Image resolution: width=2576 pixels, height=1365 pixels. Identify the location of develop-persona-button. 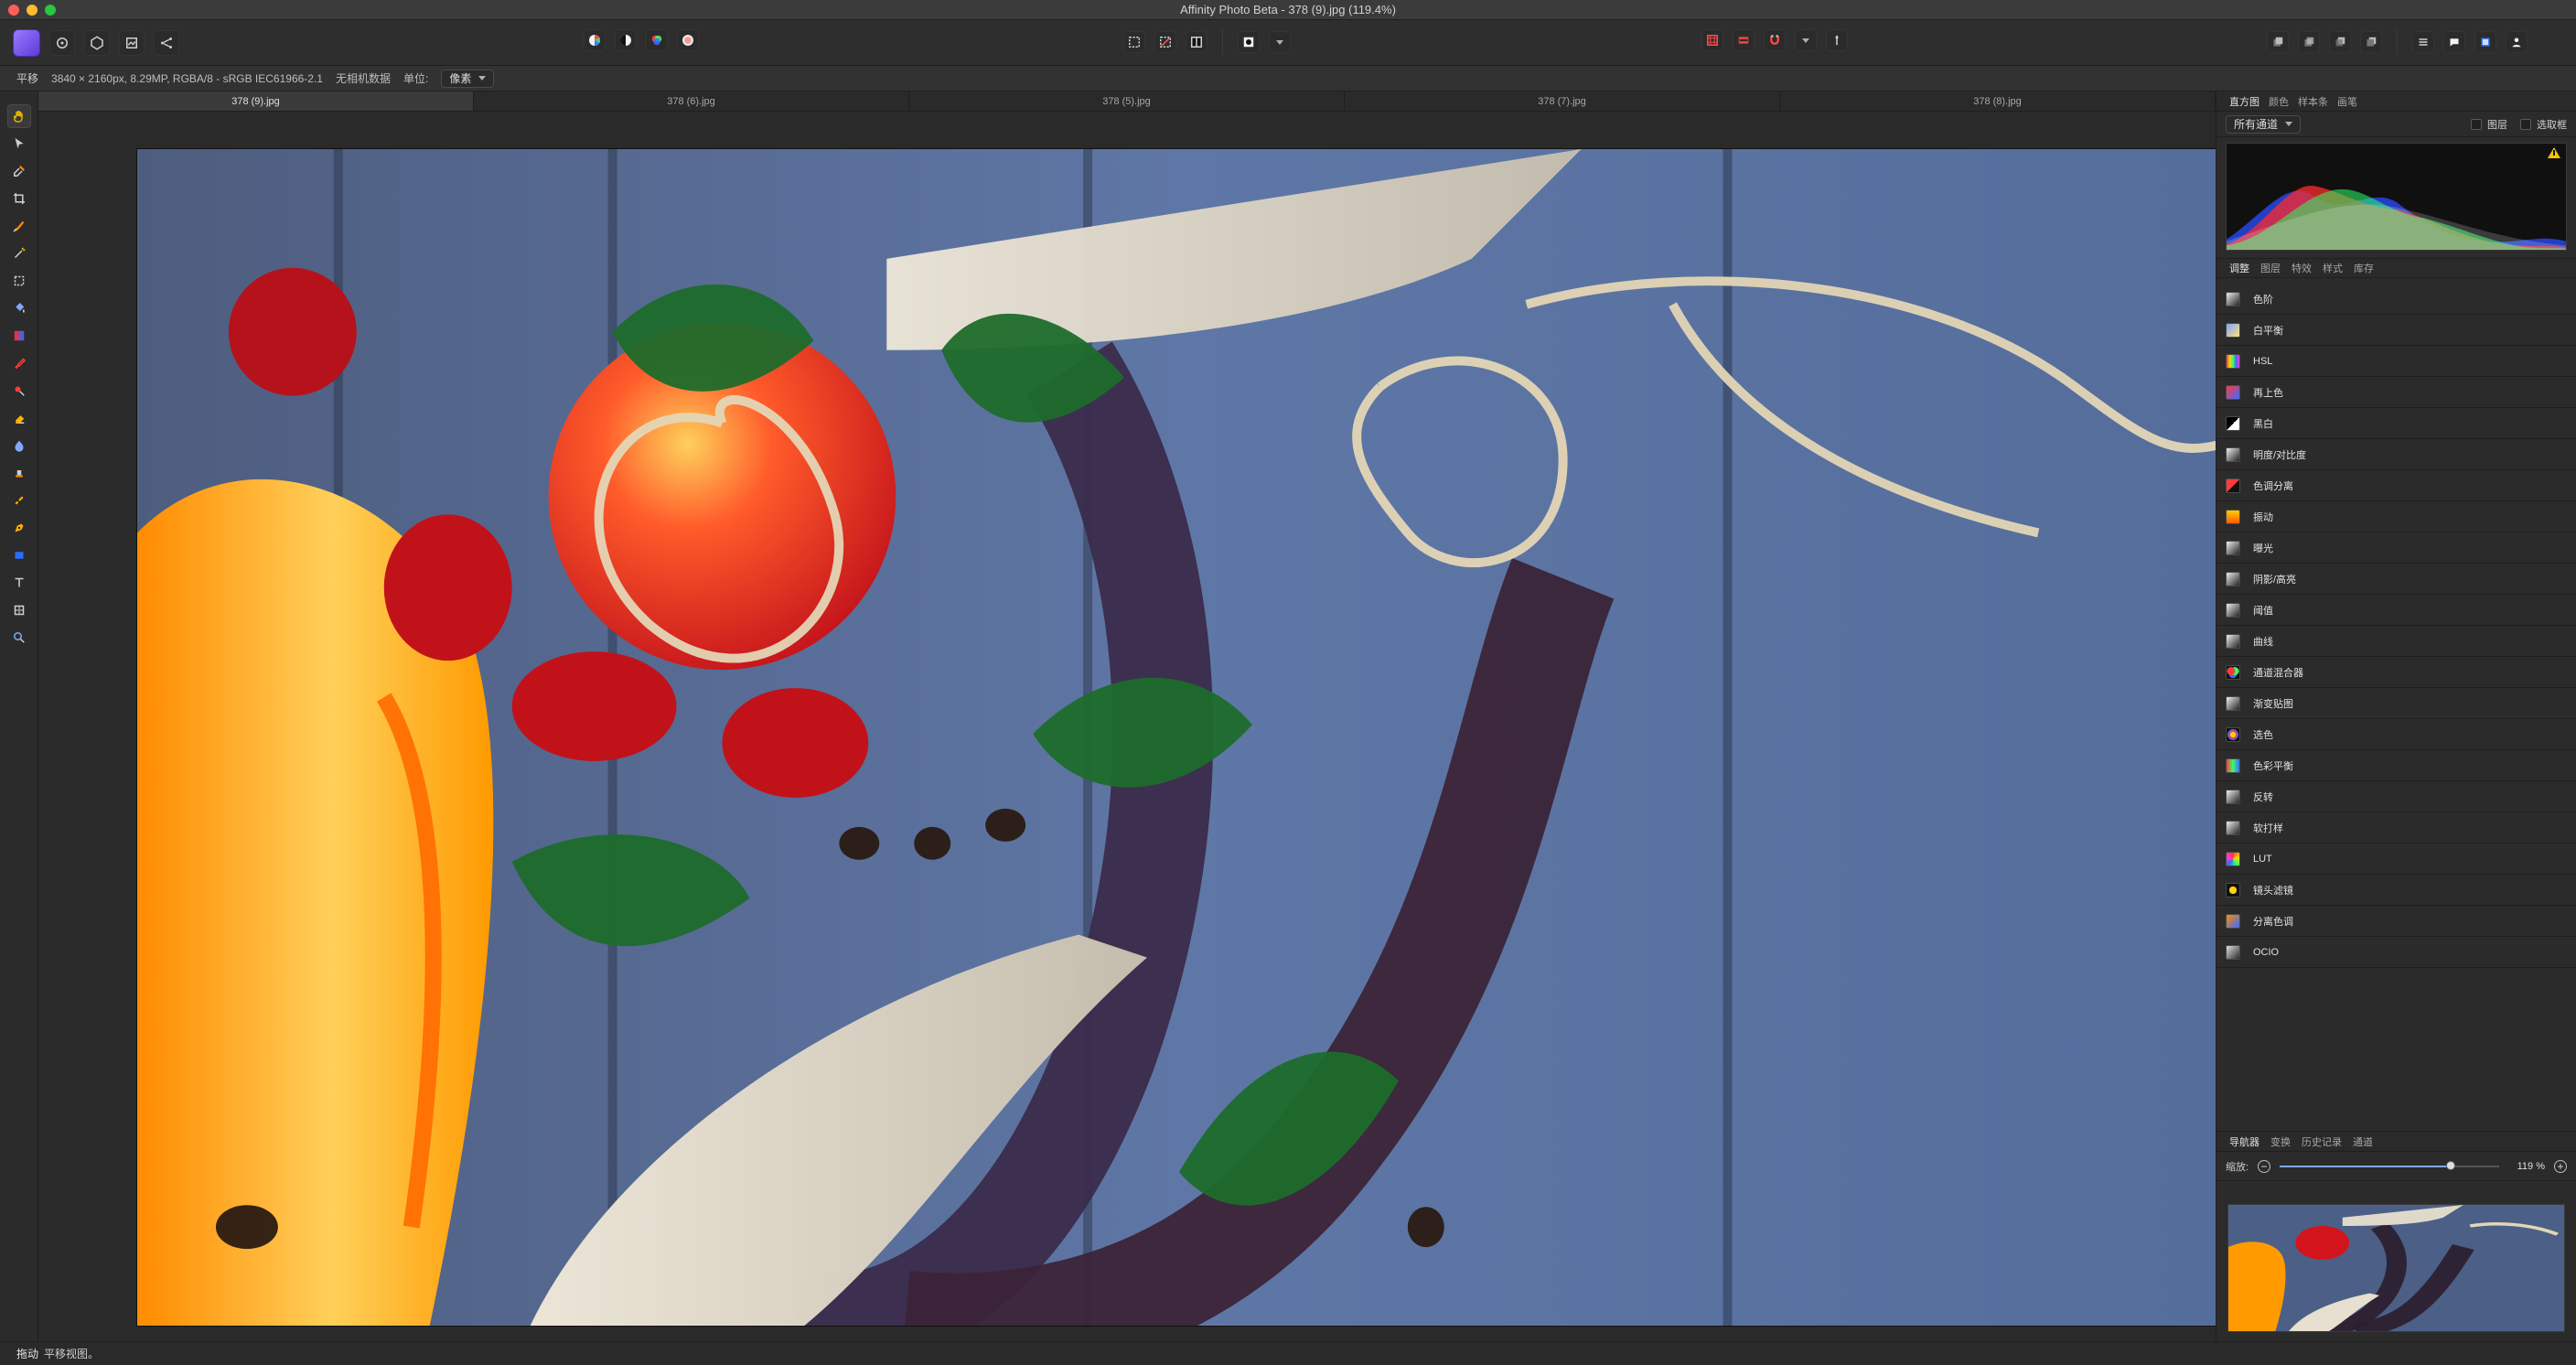
(97, 43).